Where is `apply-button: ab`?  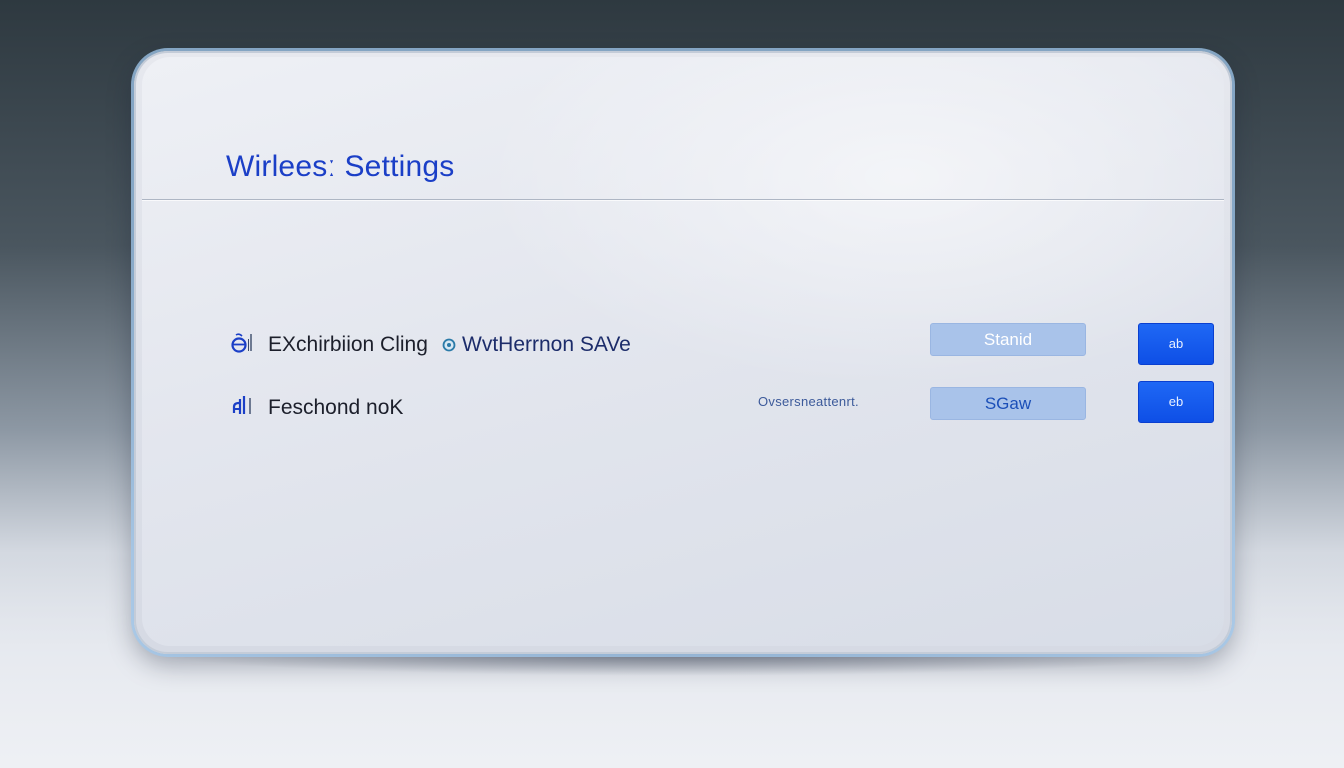
apply-button: ab is located at coordinates (1176, 344).